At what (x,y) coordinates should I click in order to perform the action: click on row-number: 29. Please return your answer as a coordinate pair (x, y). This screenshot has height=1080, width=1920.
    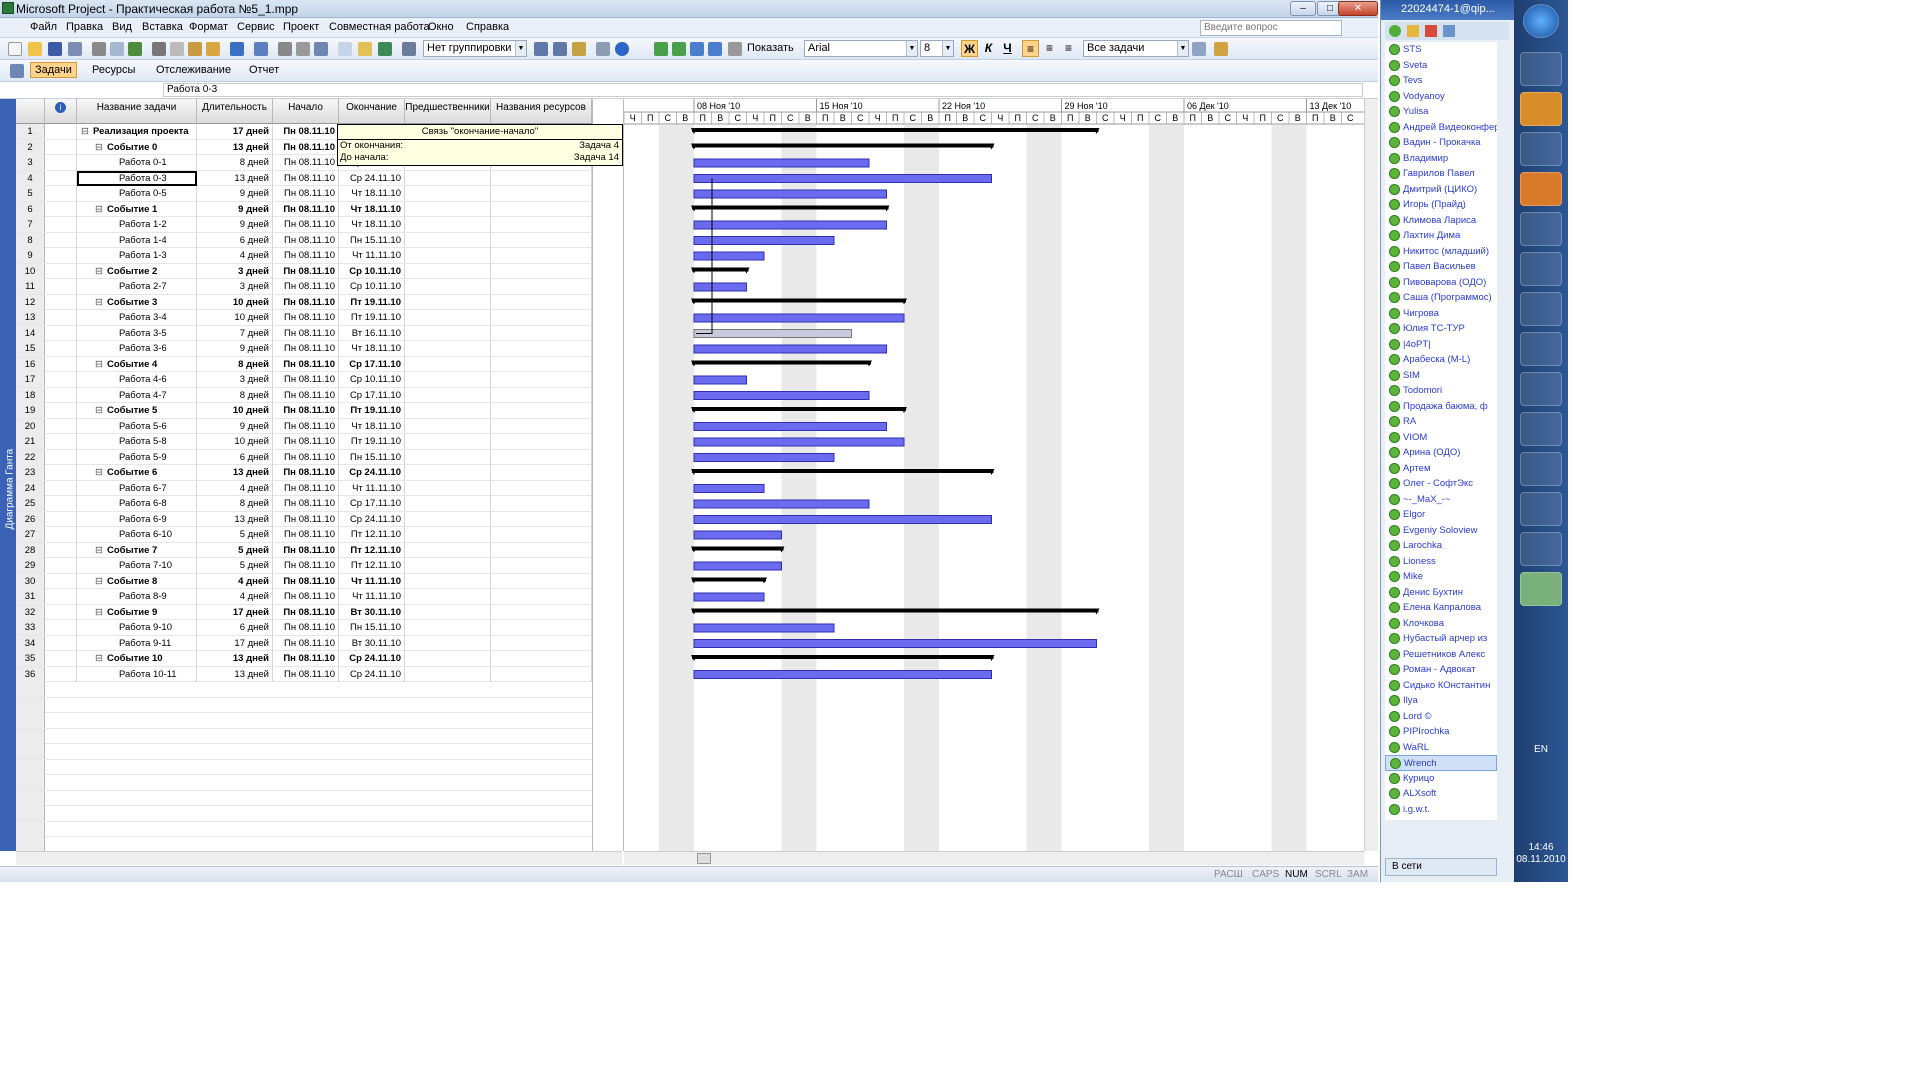
    Looking at the image, I should click on (30, 565).